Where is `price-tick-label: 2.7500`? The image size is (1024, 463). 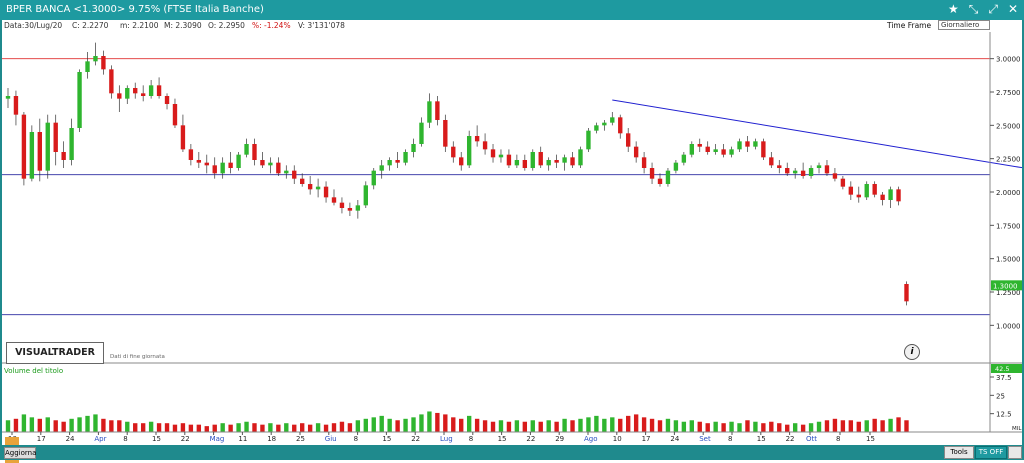 price-tick-label: 2.7500 is located at coordinates (1008, 93).